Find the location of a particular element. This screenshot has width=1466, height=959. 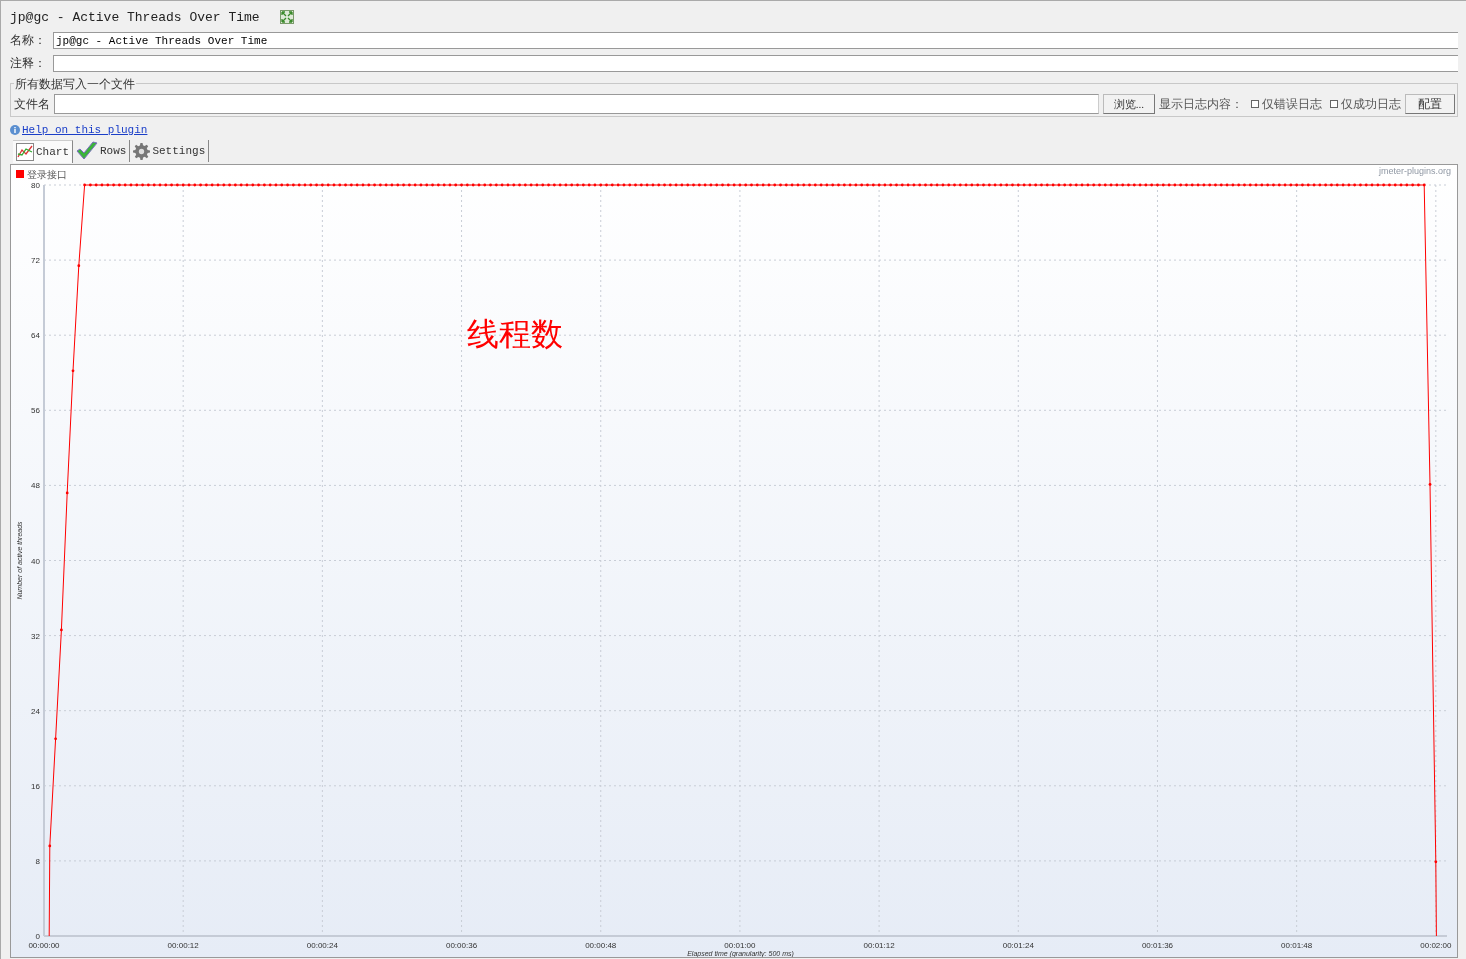

file-field is located at coordinates (576, 104).